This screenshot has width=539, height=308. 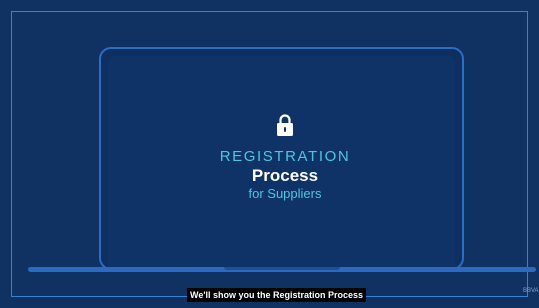 I want to click on subtitle-caption: We'll show you the Registration Process, so click(x=277, y=295).